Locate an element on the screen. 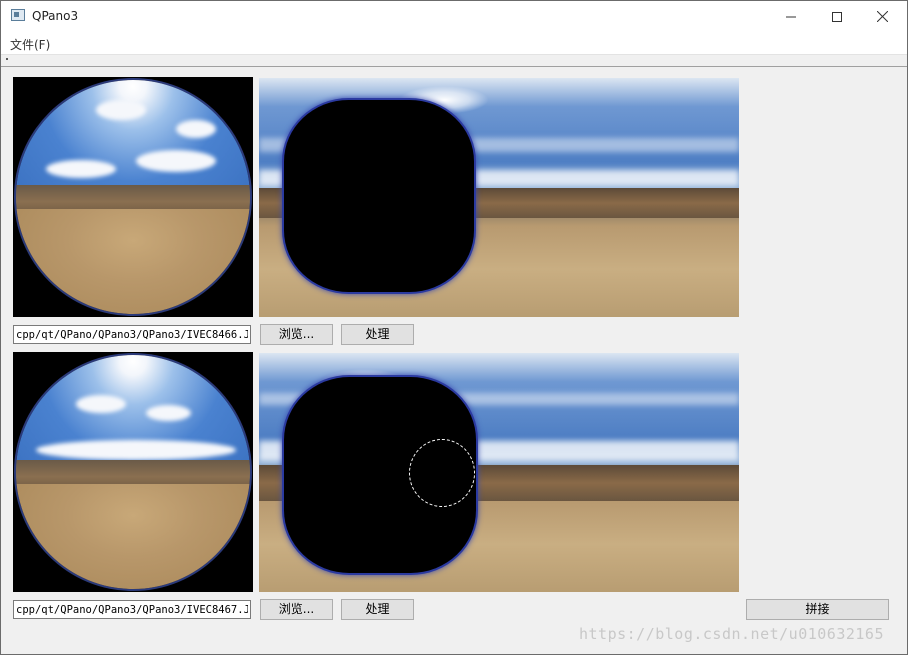  maximize-icon is located at coordinates (837, 16).